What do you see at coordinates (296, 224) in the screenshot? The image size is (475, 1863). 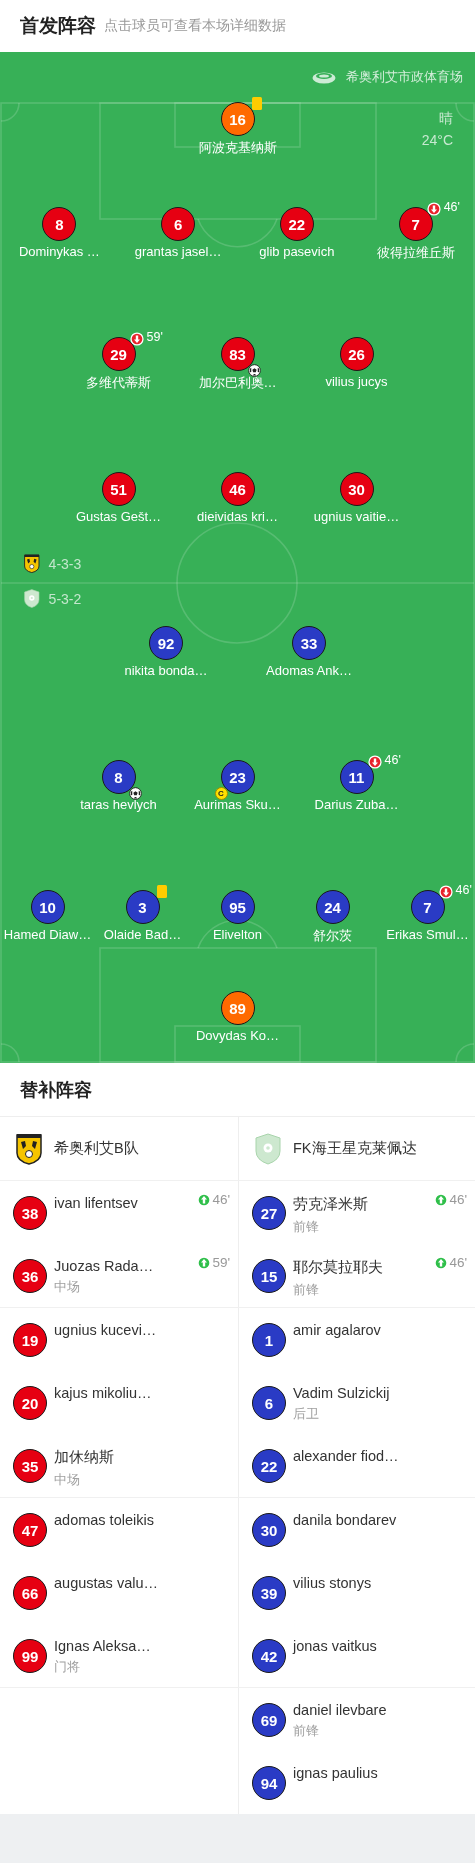 I see `player-number: 22` at bounding box center [296, 224].